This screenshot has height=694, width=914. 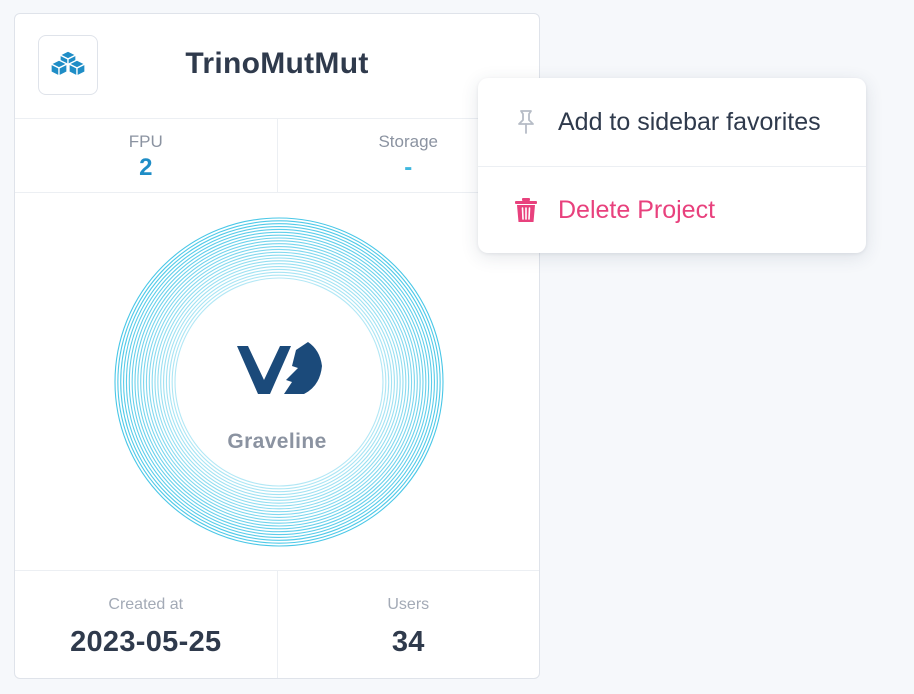 What do you see at coordinates (637, 209) in the screenshot?
I see `menu-item-label: Delete Project` at bounding box center [637, 209].